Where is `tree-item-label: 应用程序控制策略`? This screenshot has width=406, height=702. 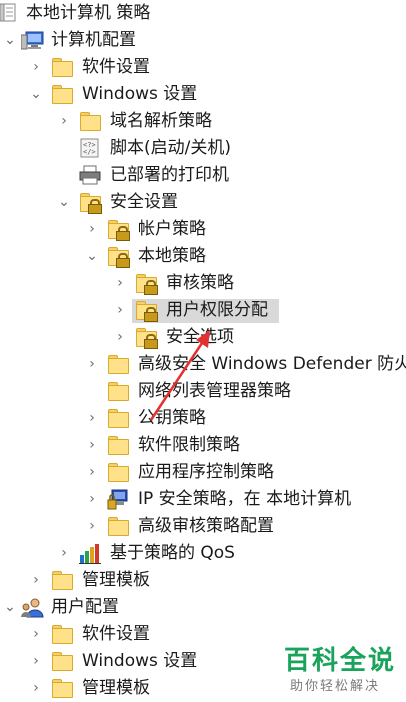 tree-item-label: 应用程序控制策略 is located at coordinates (206, 472).